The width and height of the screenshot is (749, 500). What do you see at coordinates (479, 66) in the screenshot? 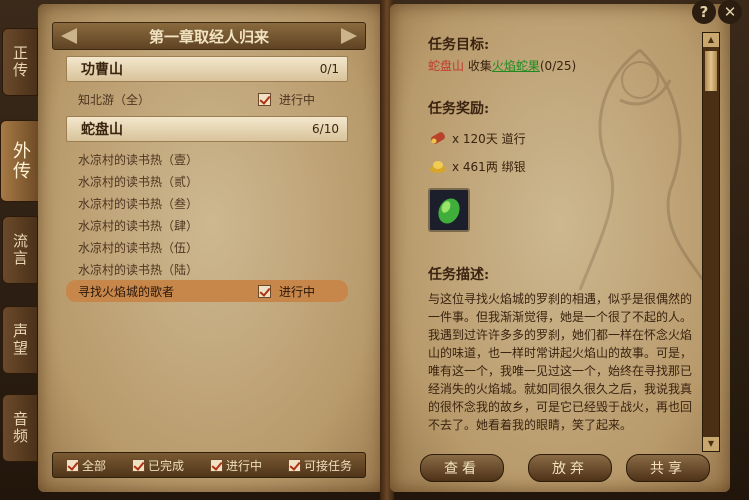
I see `target-verb: 收集` at bounding box center [479, 66].